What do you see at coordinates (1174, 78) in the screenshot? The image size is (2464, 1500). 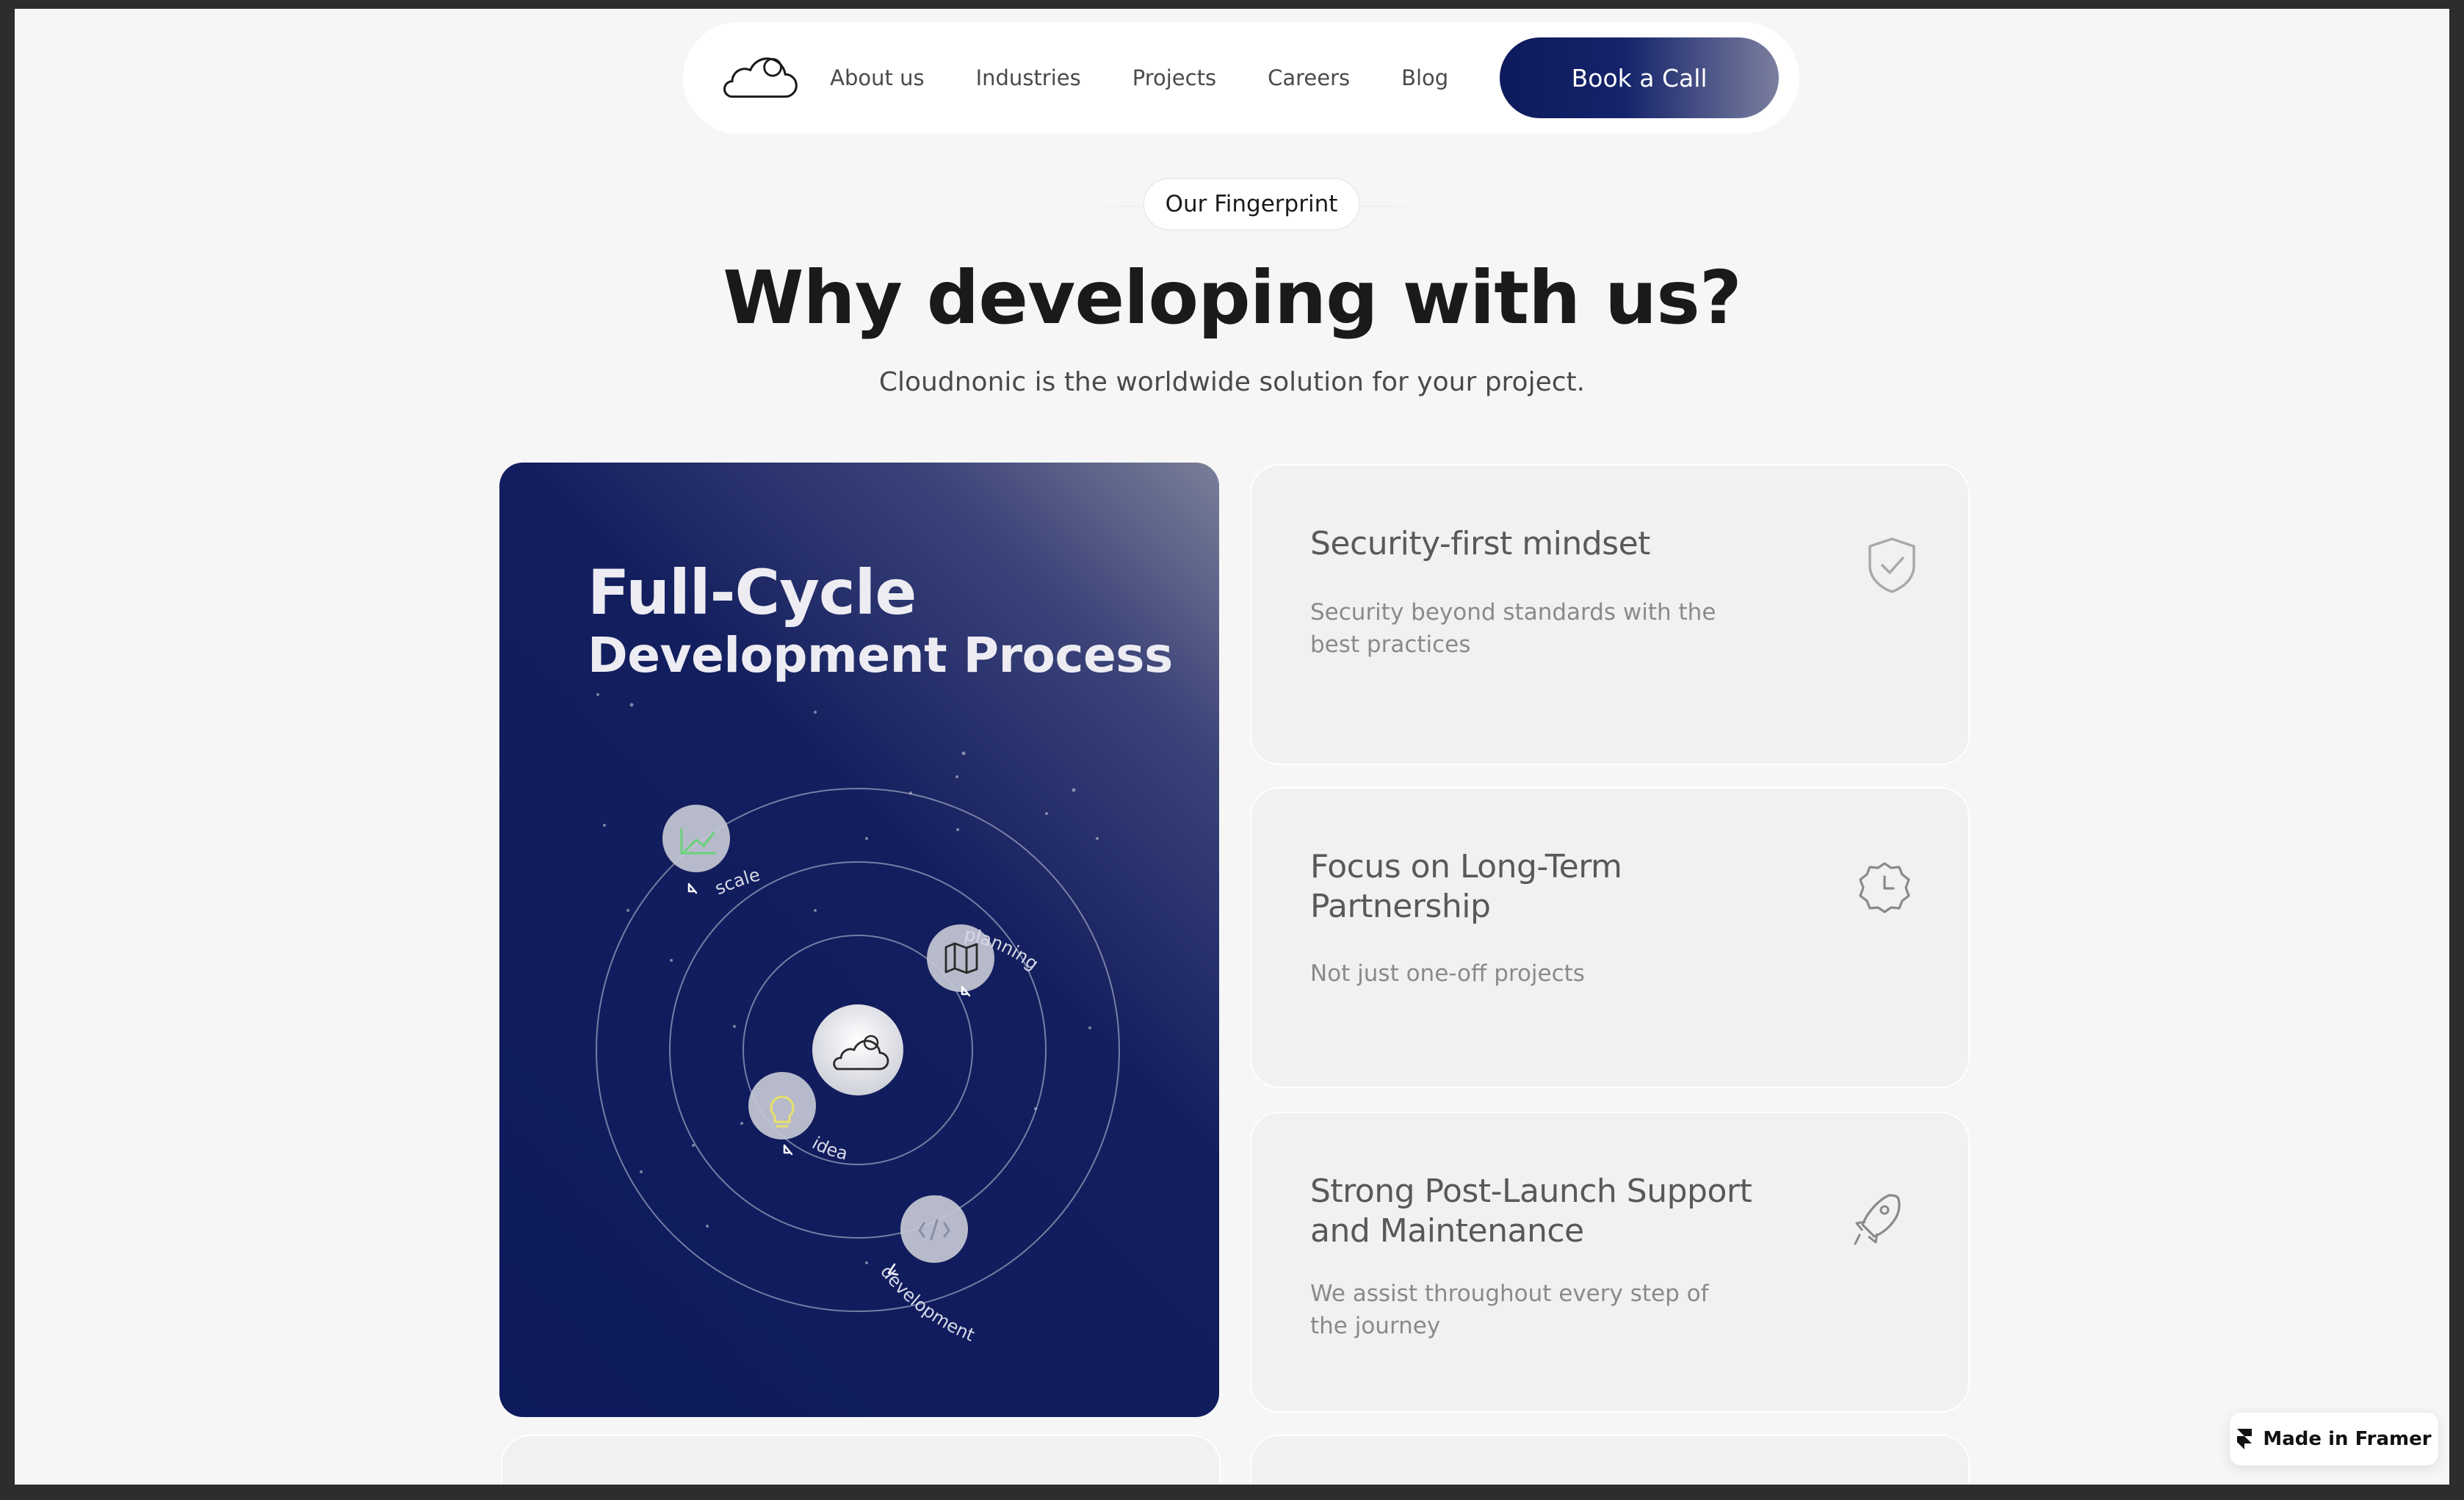 I see `nav-link-projects: Projects` at bounding box center [1174, 78].